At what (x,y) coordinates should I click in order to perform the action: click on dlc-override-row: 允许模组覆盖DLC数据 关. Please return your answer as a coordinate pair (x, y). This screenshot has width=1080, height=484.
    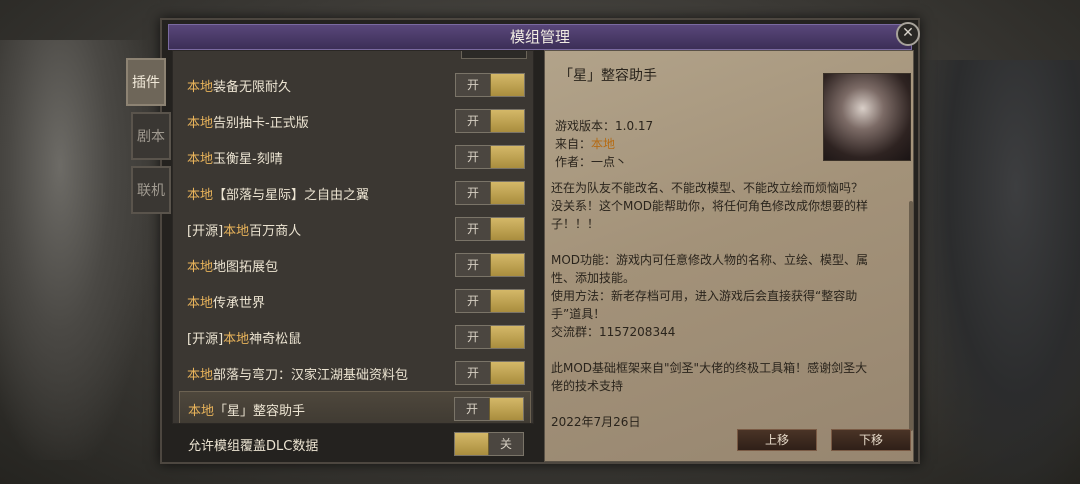
    Looking at the image, I should click on (353, 444).